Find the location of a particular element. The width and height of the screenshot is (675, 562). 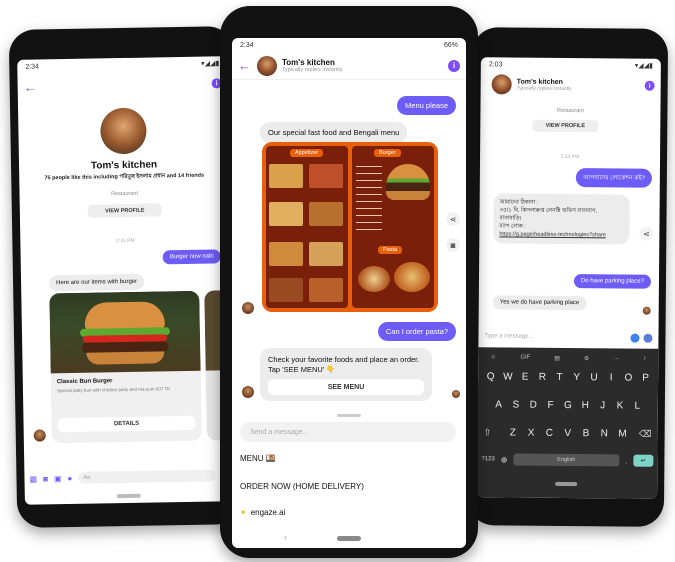

number-key: ?123 is located at coordinates (487, 459).